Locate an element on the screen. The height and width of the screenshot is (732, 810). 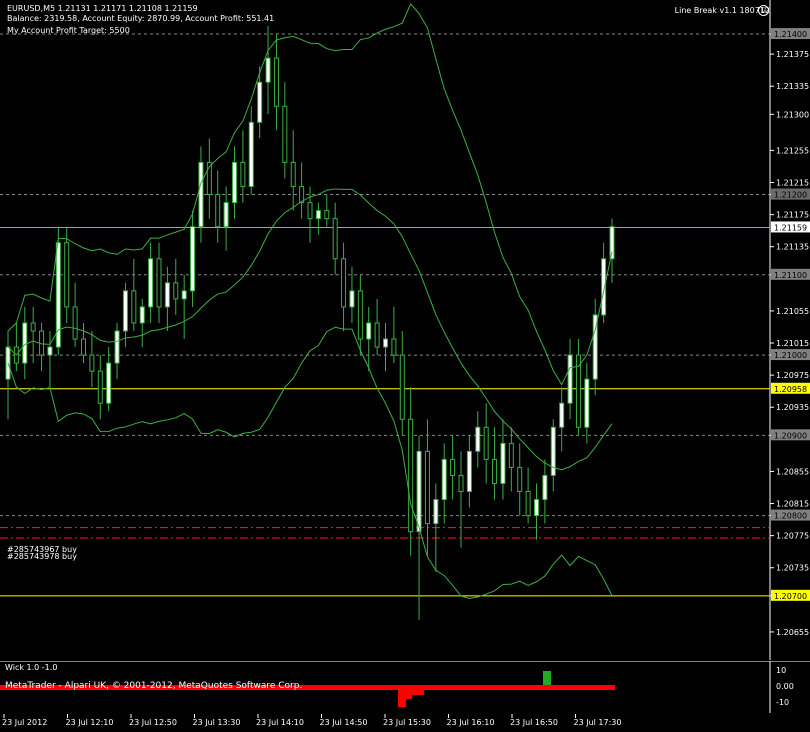
order-label: #285743978 buy is located at coordinates (42, 556).